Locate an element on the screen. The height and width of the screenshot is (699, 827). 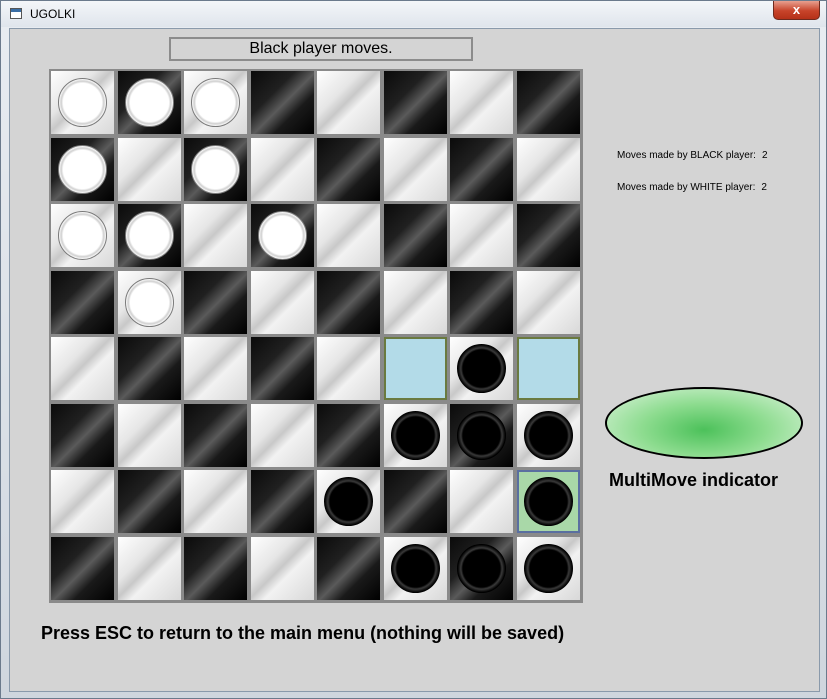
black-moves-label: Moves made by BLACK player: is located at coordinates (686, 155).